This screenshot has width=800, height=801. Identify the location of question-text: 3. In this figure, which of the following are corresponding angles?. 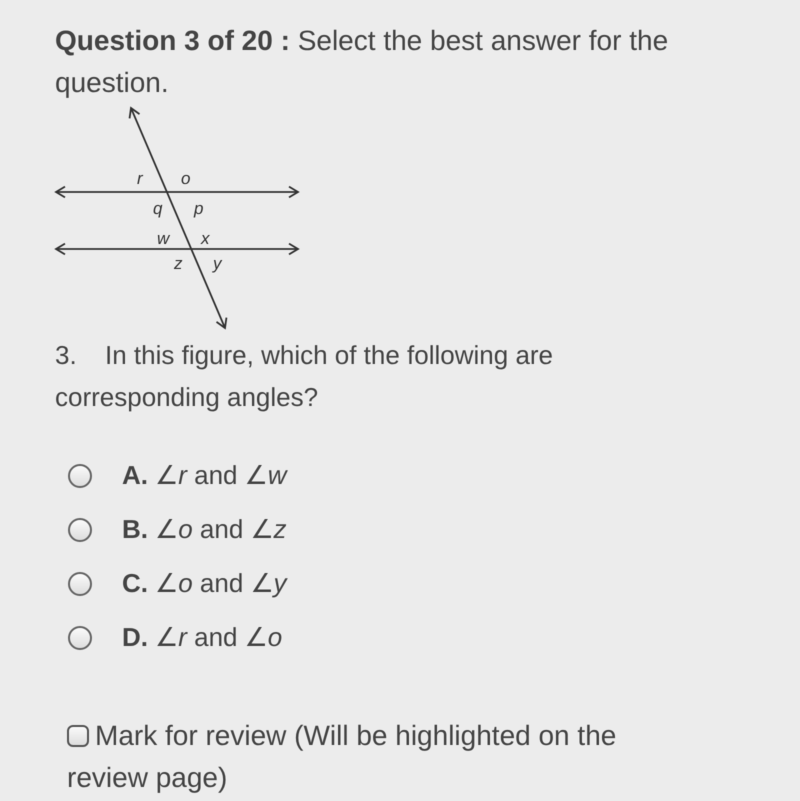
(304, 376).